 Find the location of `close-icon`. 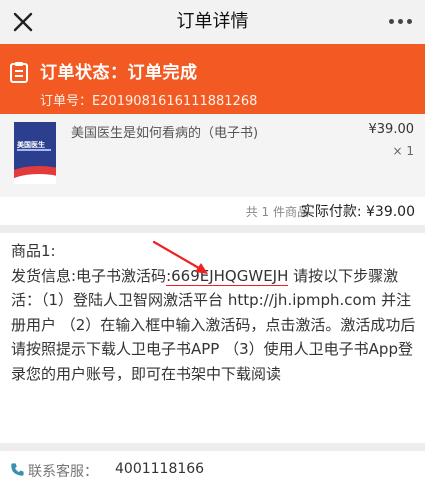

close-icon is located at coordinates (23, 22).